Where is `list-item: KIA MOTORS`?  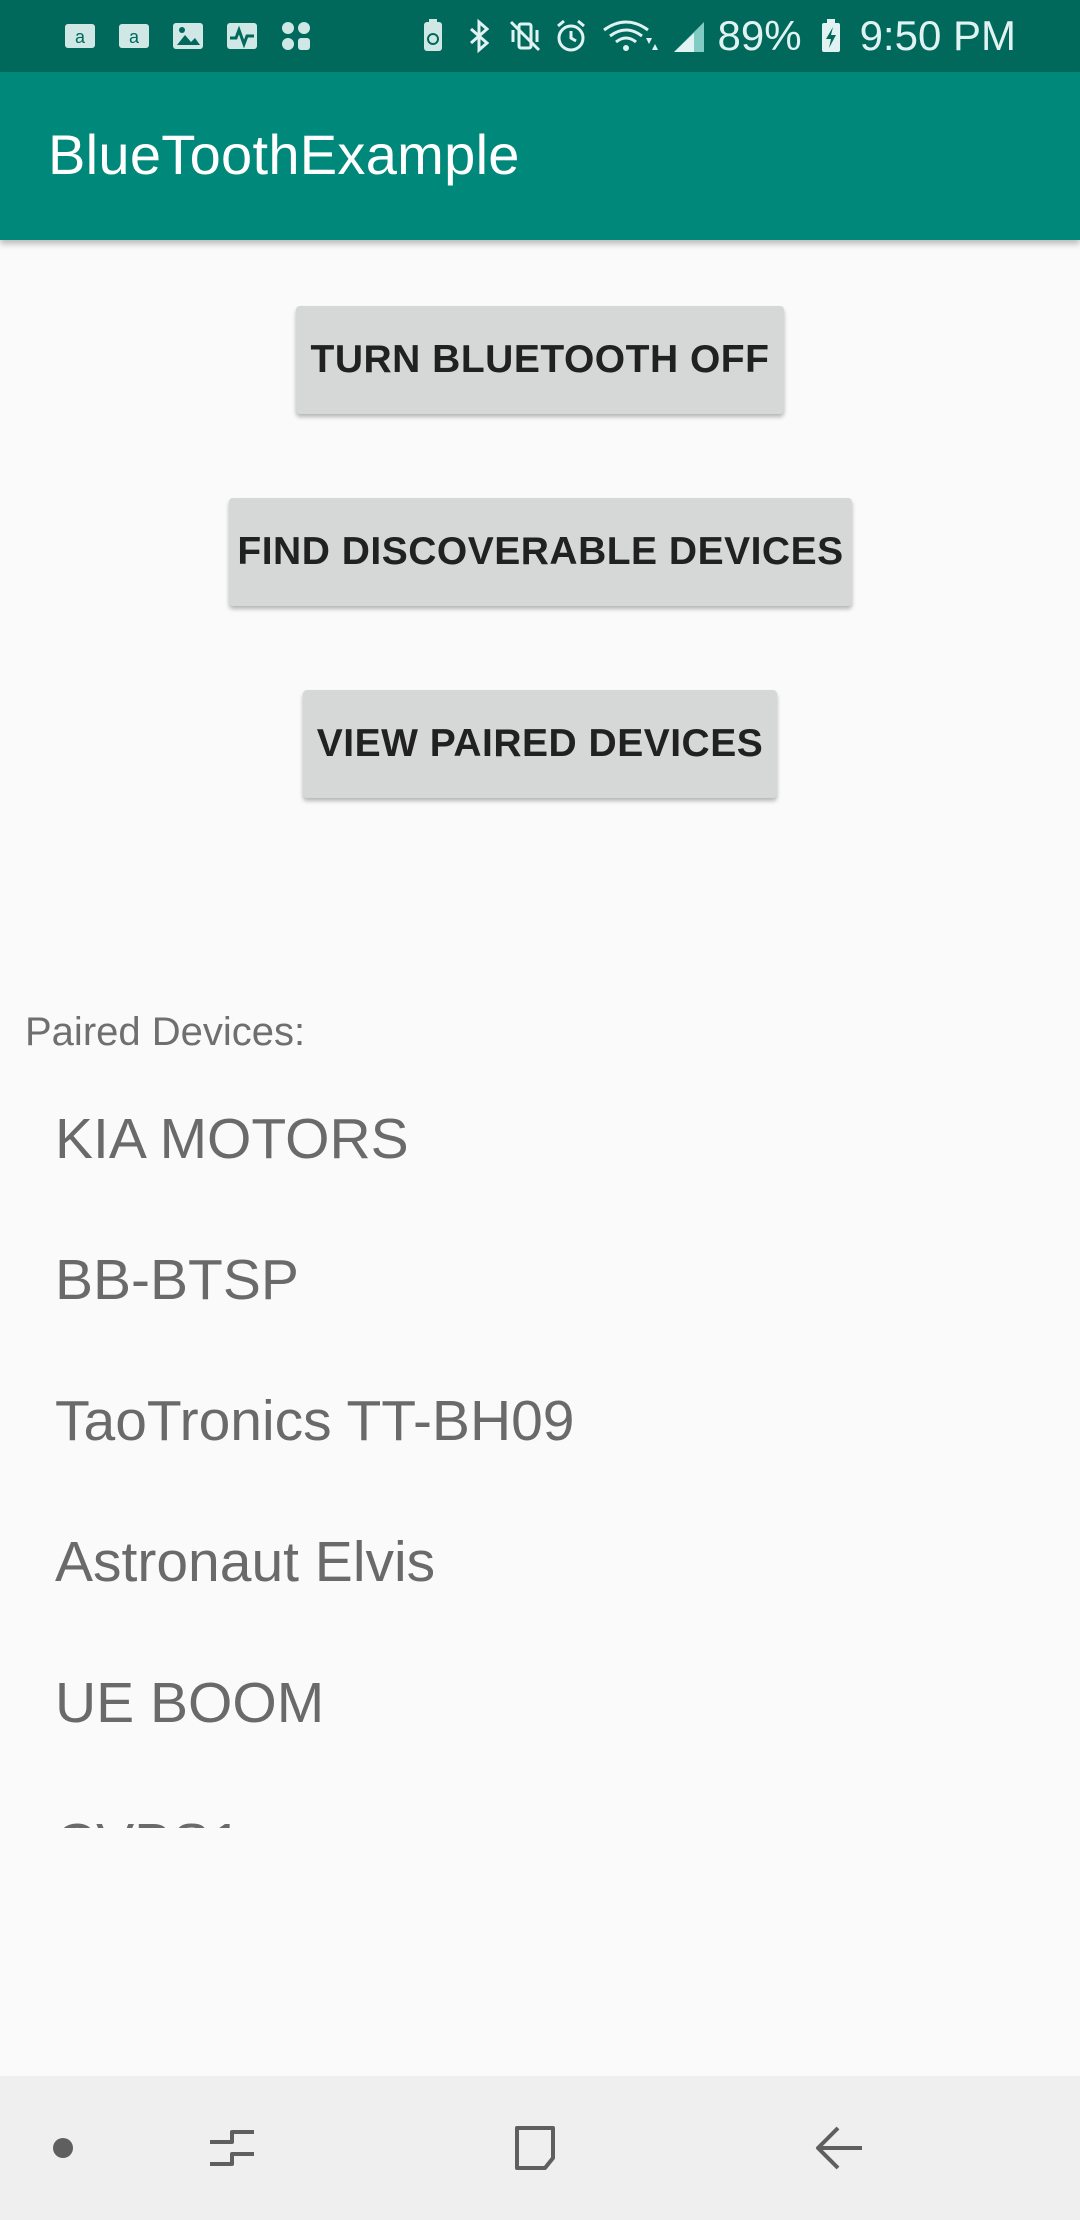
list-item: KIA MOTORS is located at coordinates (232, 1139).